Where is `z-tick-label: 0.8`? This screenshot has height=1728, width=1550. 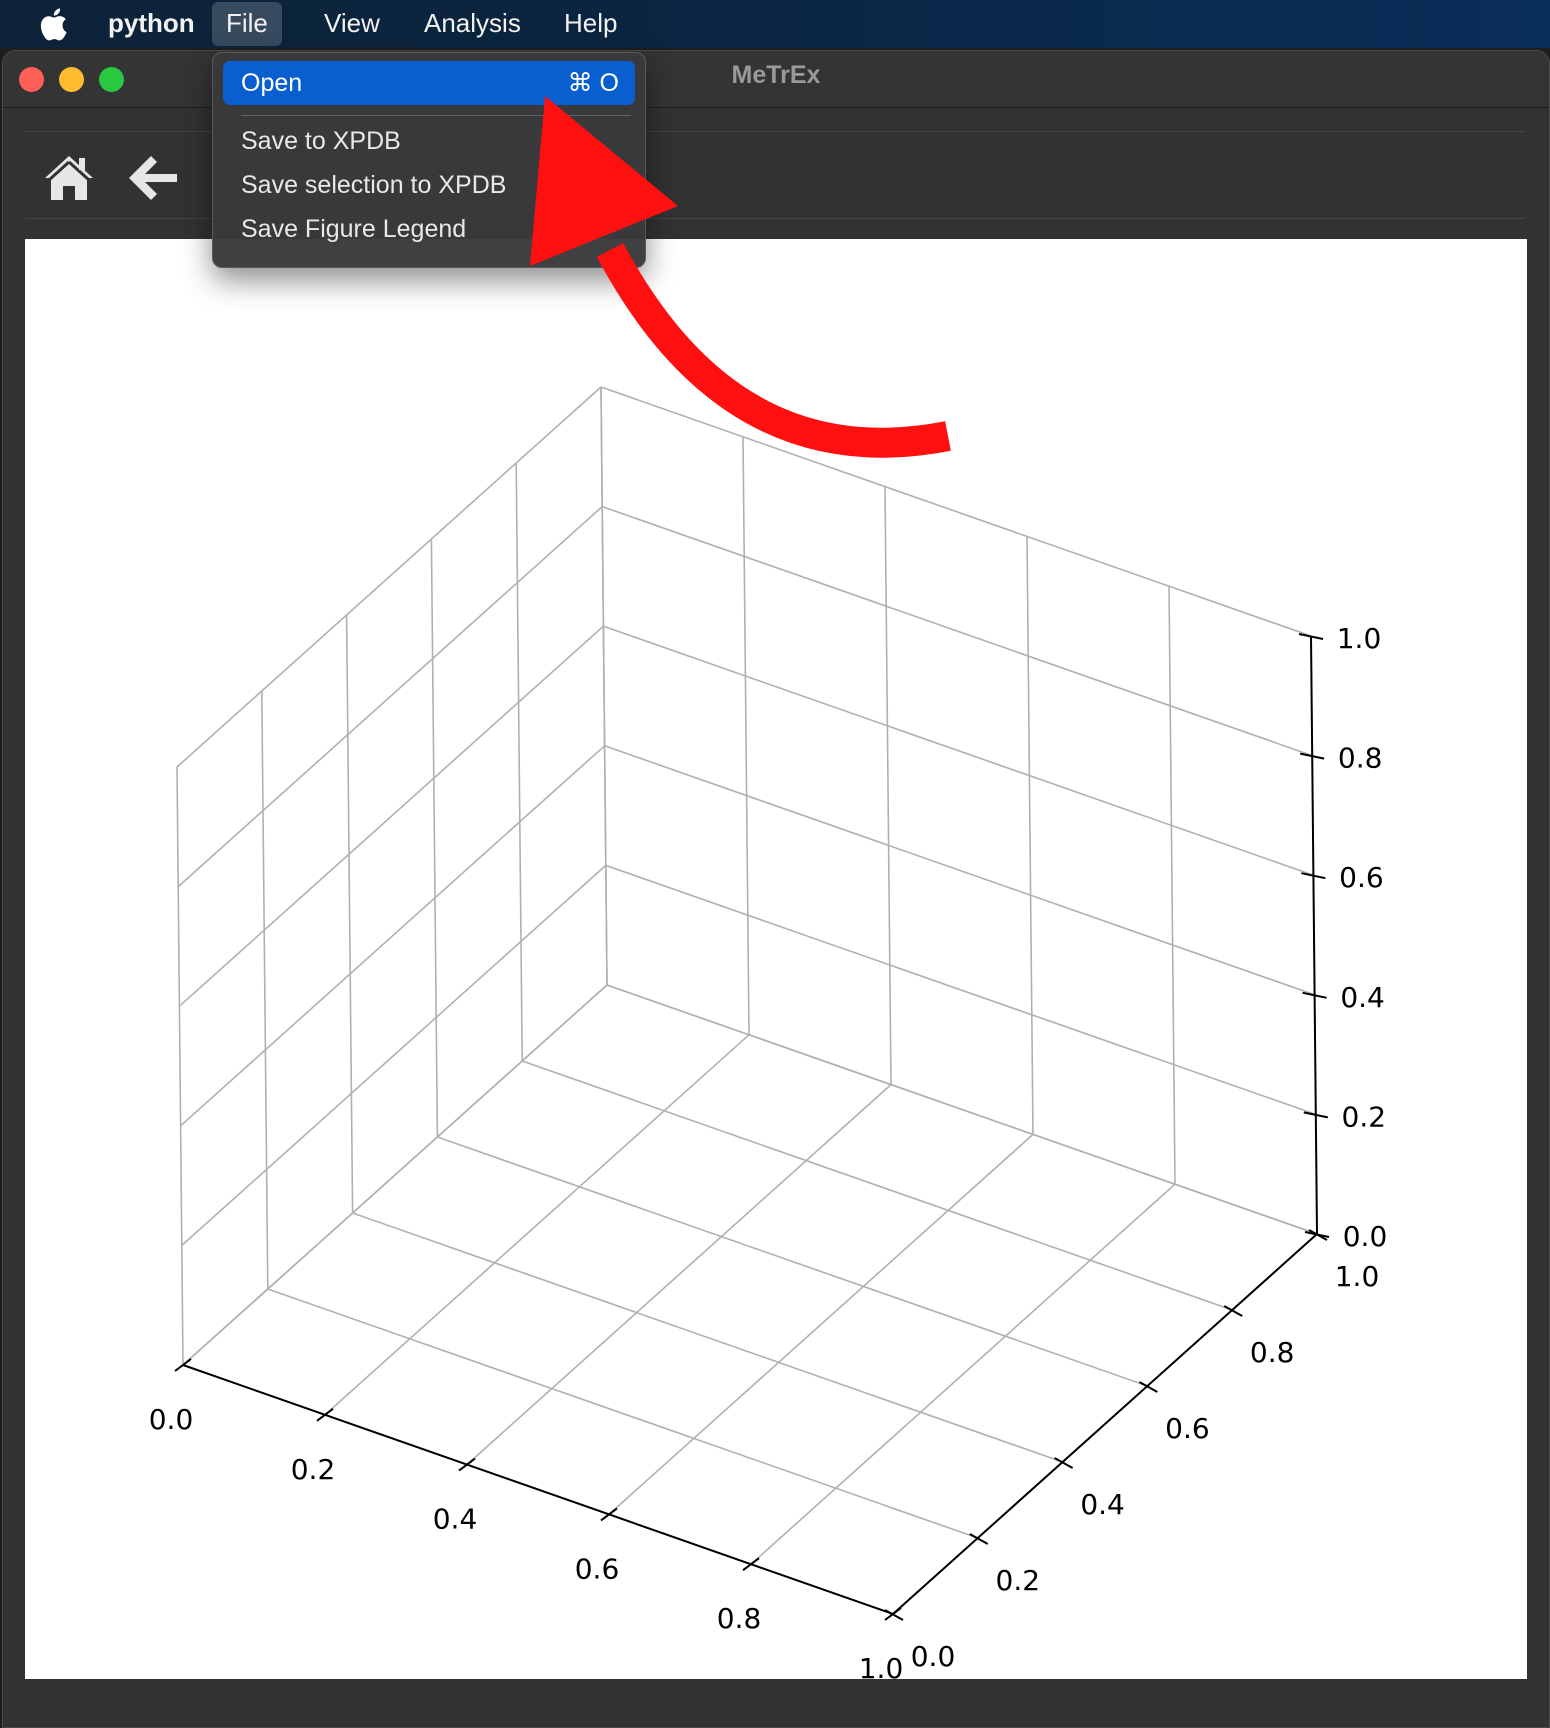 z-tick-label: 0.8 is located at coordinates (1360, 758).